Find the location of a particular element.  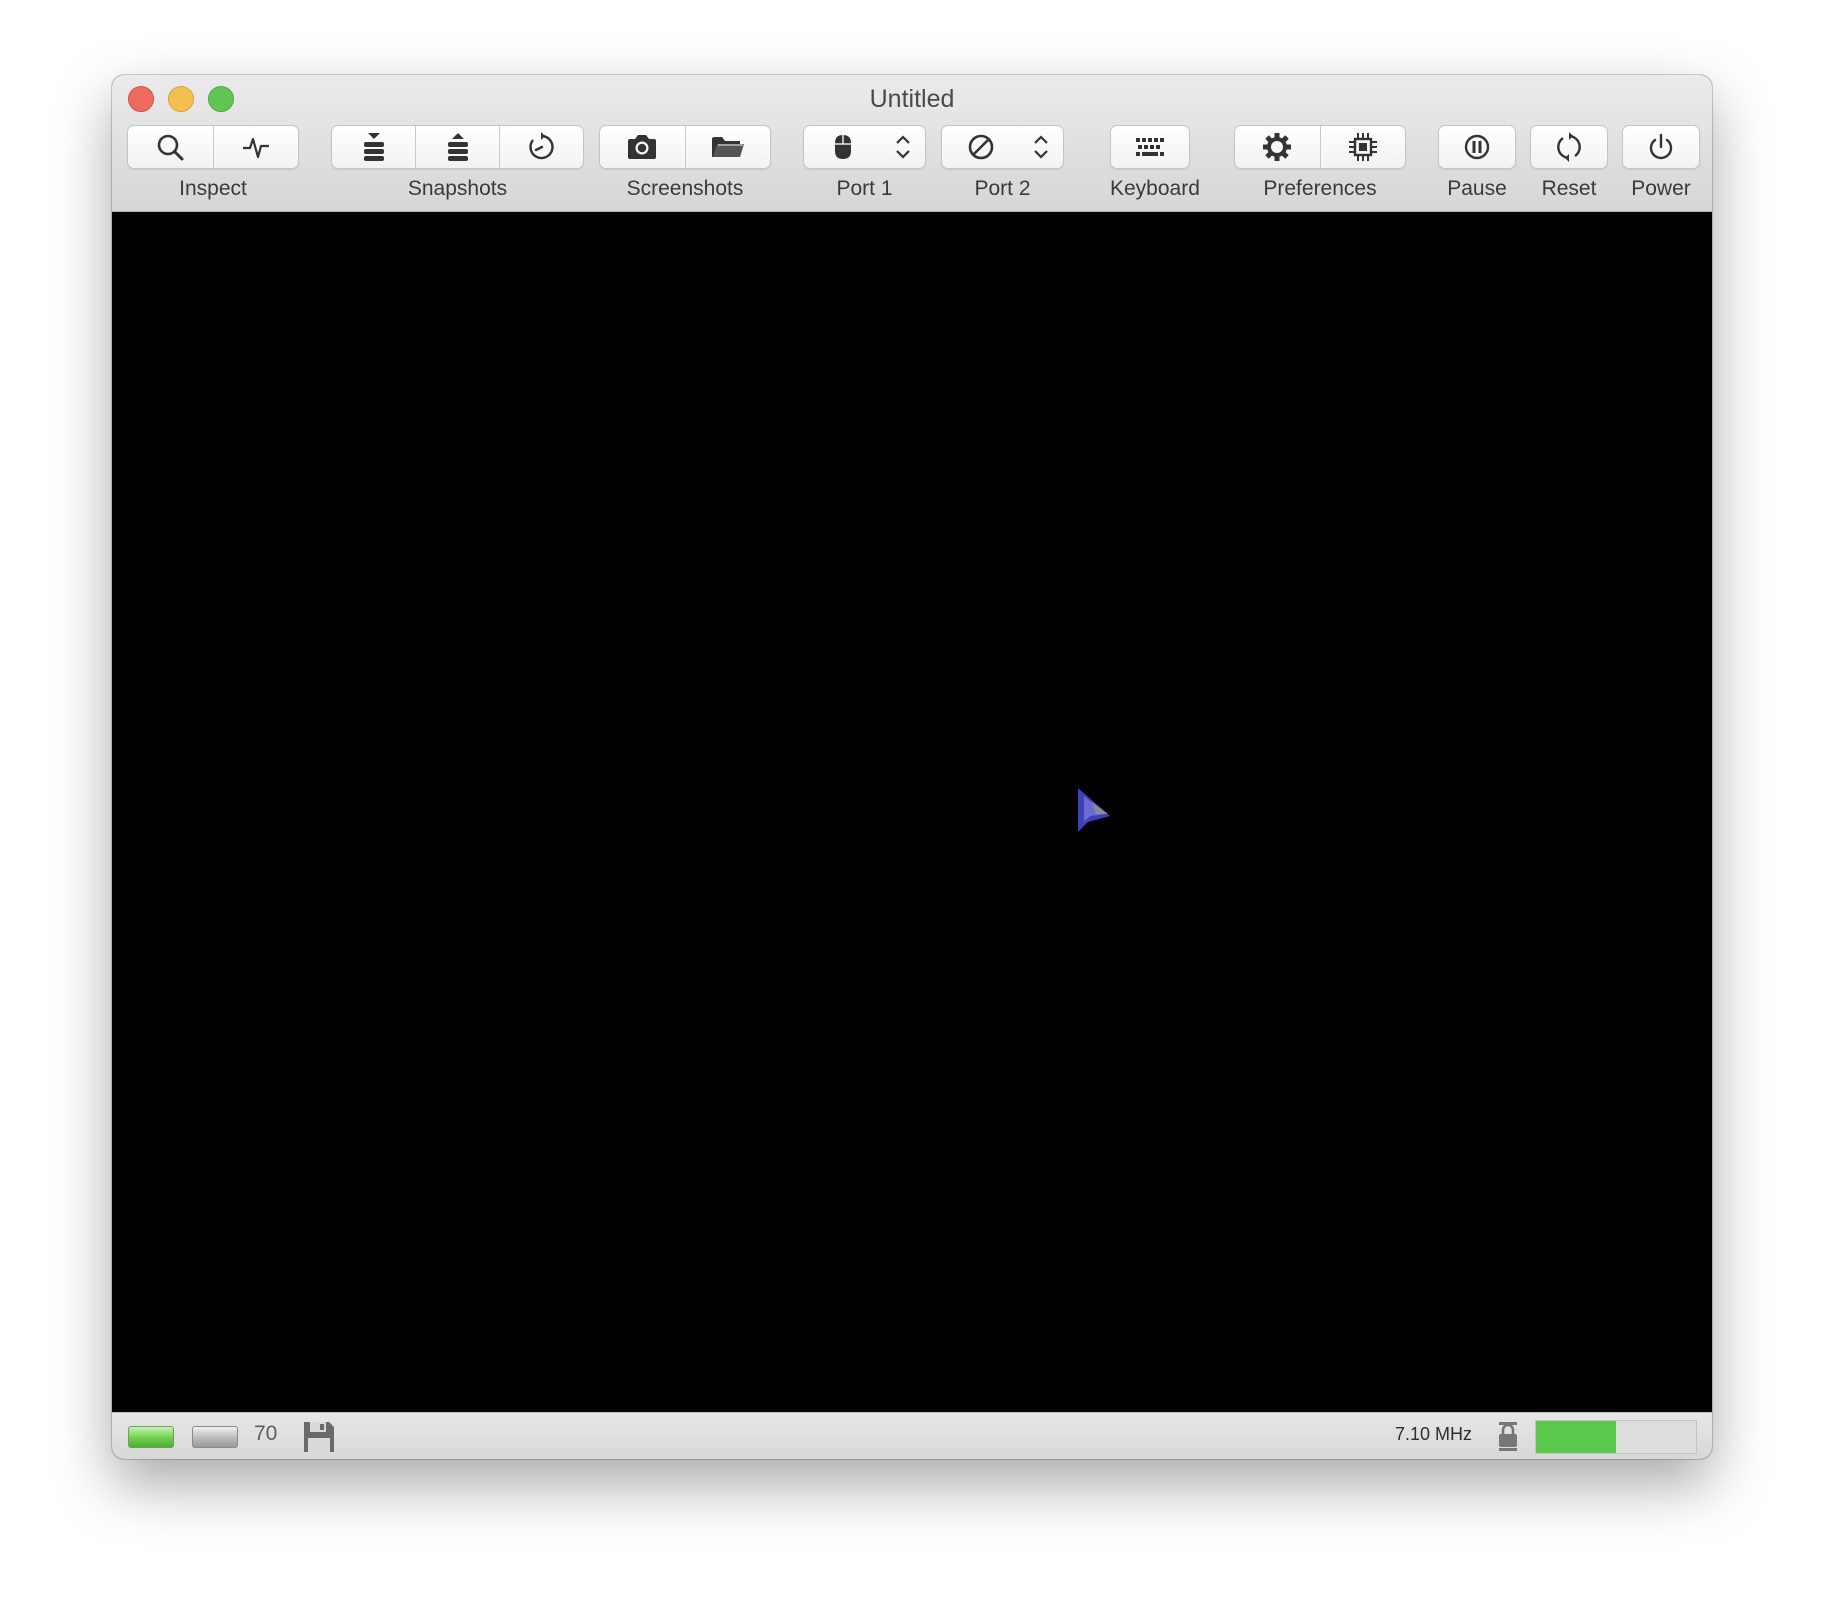

preferences-group: Preferences is located at coordinates (1320, 163).